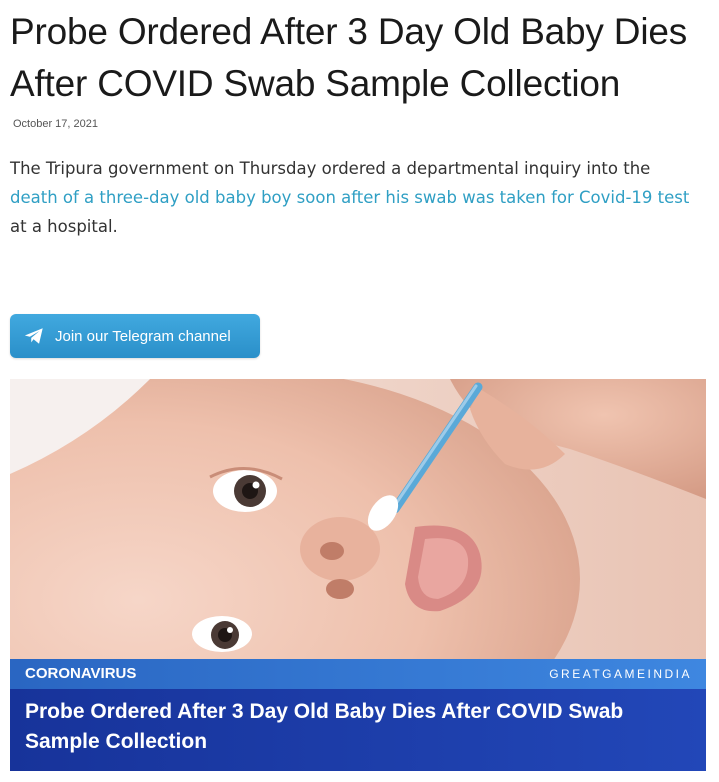  Describe the element at coordinates (34, 336) in the screenshot. I see `paper-plane-icon` at that location.